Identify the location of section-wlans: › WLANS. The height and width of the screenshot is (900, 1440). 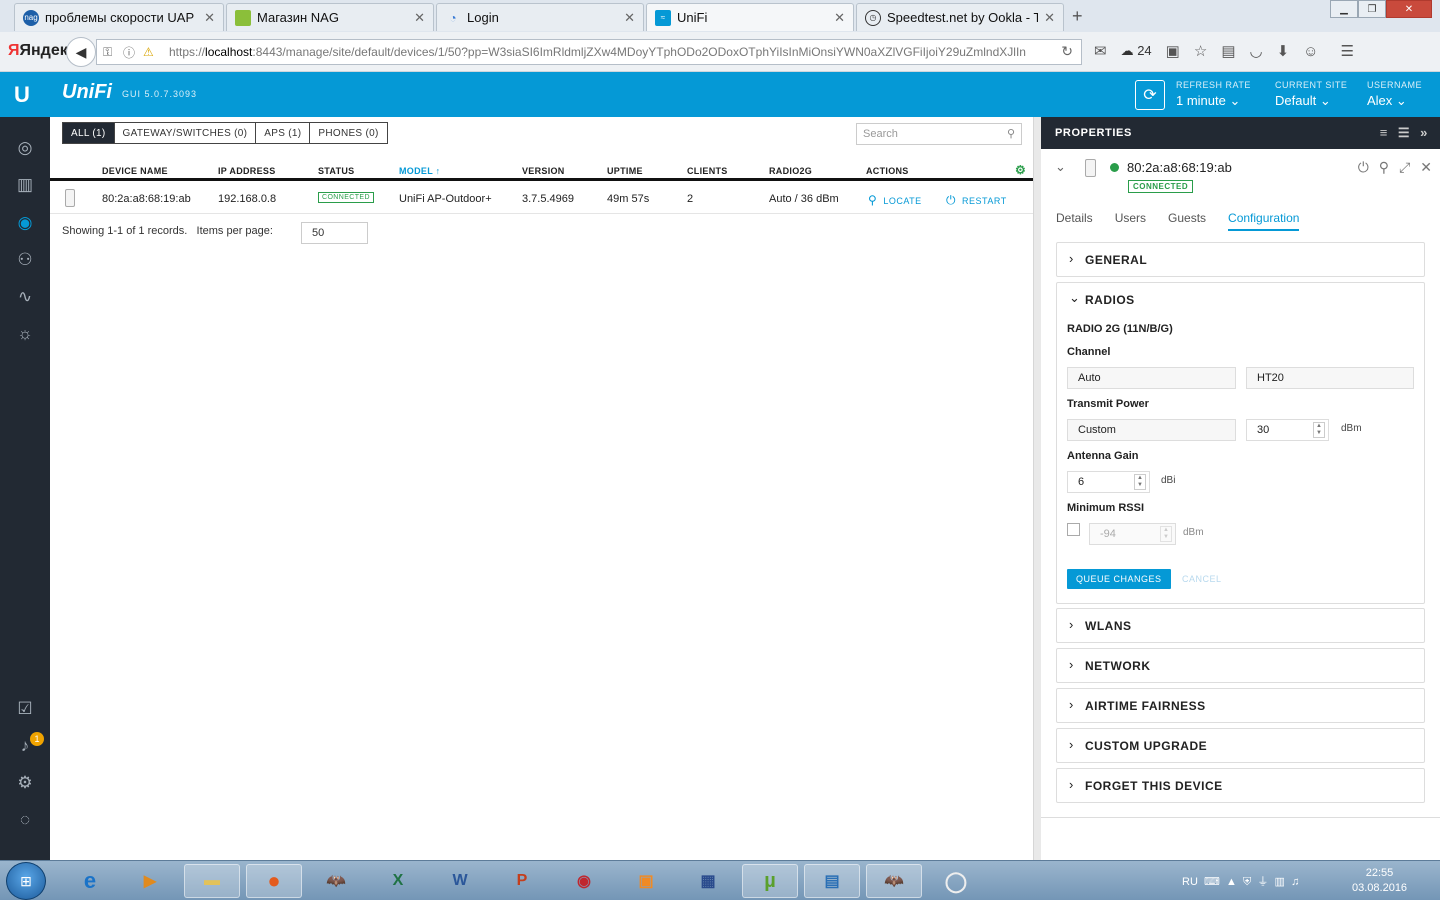
(1240, 625).